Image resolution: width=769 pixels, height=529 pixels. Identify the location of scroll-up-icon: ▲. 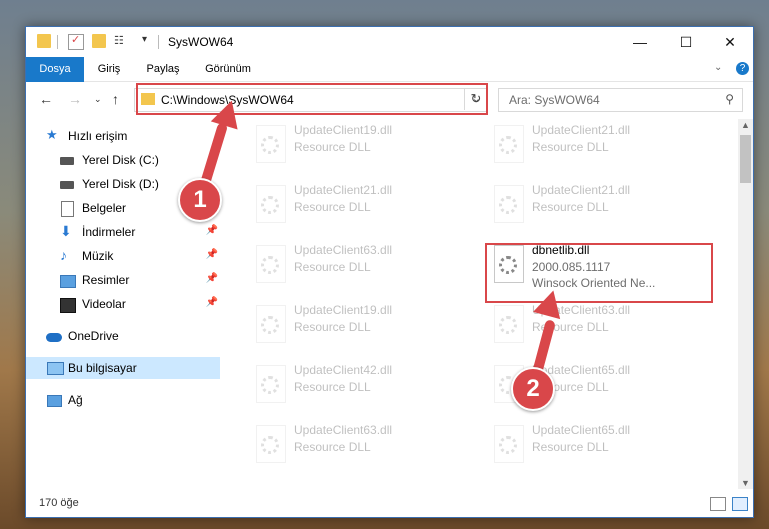
(745, 125).